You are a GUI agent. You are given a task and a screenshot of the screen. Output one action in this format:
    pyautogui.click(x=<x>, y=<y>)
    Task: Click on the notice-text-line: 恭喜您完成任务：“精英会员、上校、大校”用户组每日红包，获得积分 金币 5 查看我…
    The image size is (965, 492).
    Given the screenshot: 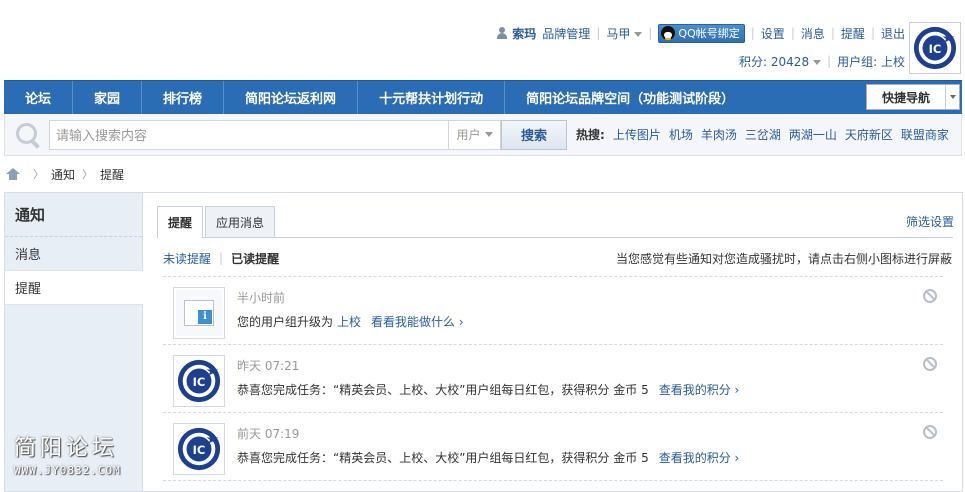 What is the action you would take?
    pyautogui.click(x=488, y=457)
    